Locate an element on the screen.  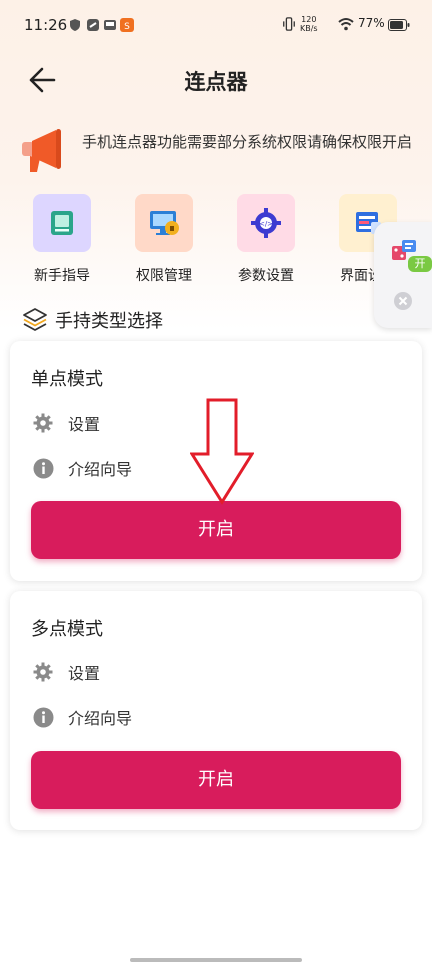
down-arrow-annotation-icon is located at coordinates (222, 451).